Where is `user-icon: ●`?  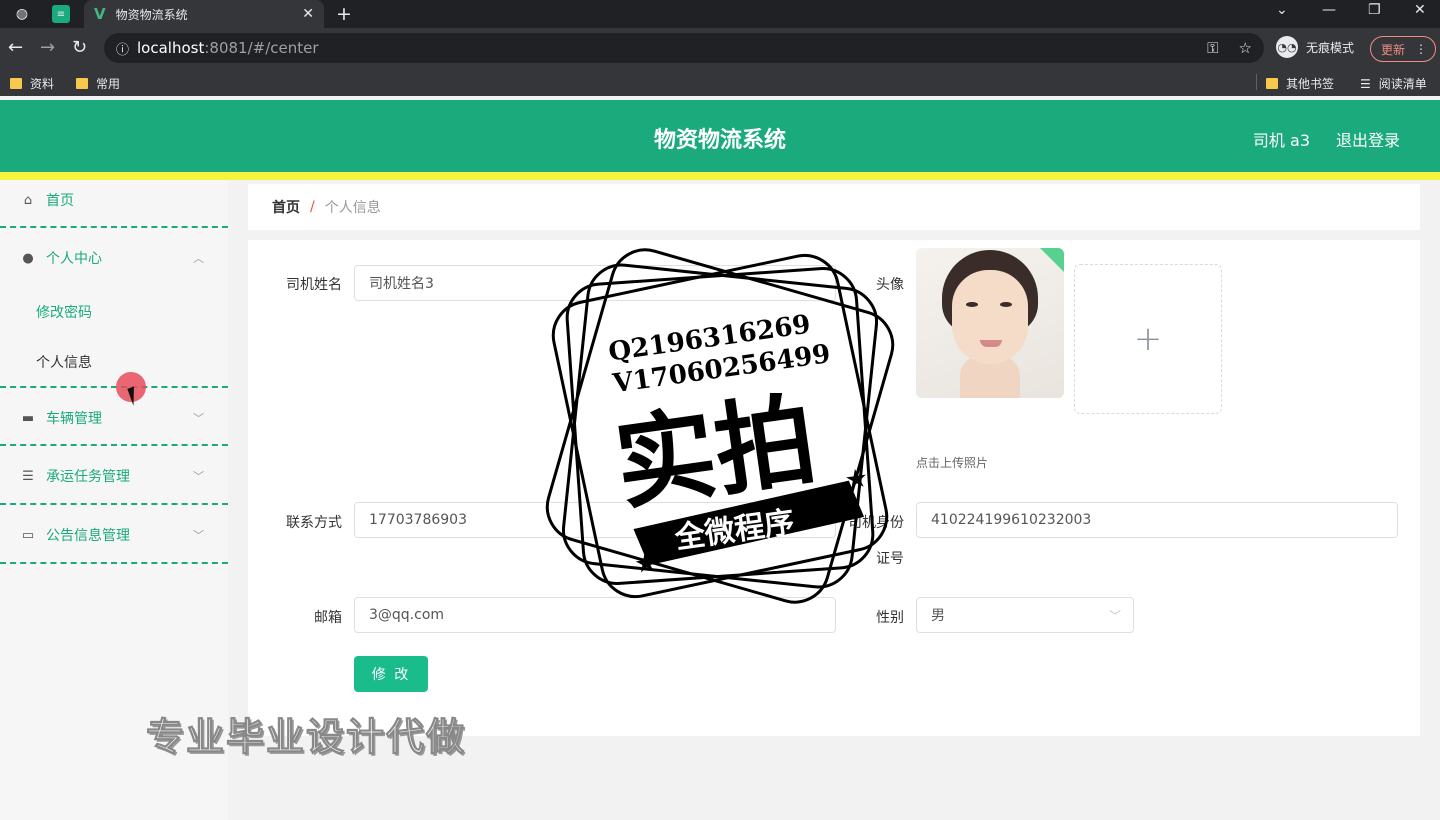 user-icon: ● is located at coordinates (28, 258).